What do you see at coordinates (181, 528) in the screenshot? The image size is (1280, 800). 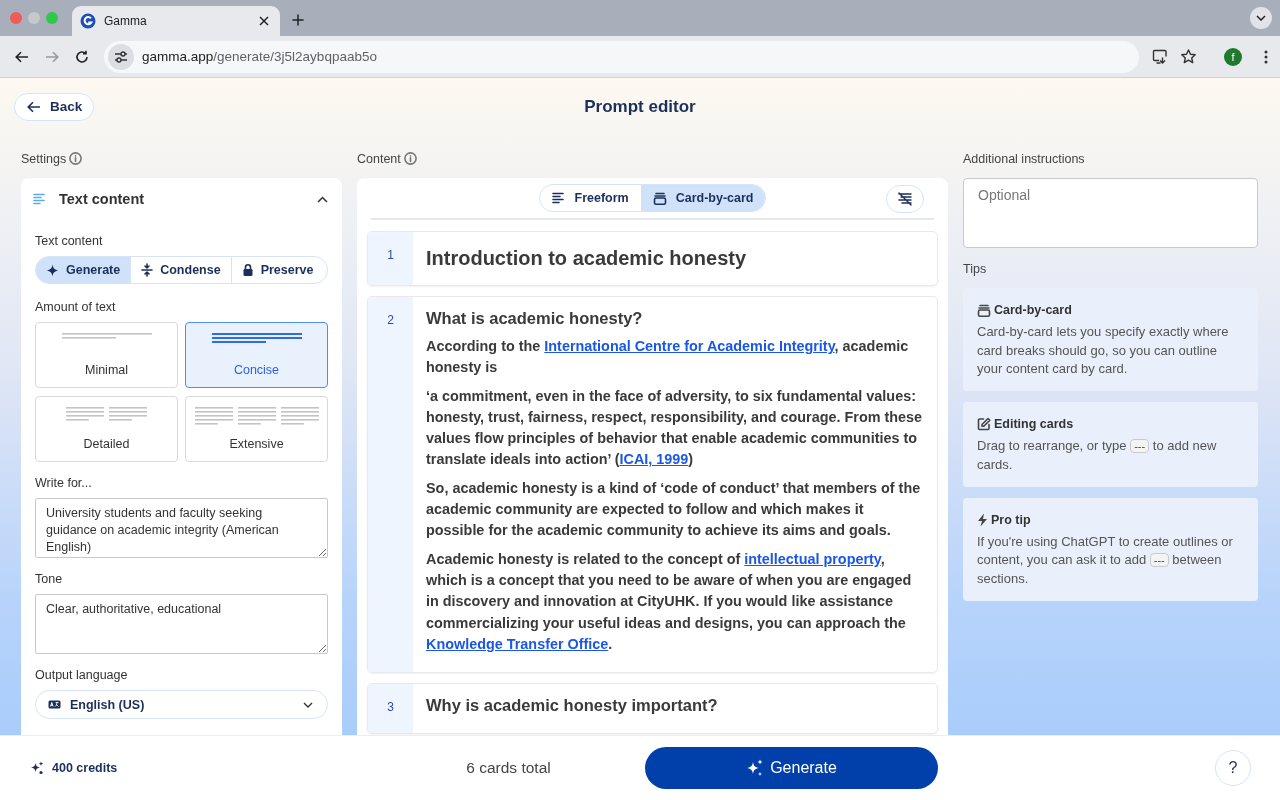 I see `audience-field: University students and faculty seeking guidance on academic integrity (American English)` at bounding box center [181, 528].